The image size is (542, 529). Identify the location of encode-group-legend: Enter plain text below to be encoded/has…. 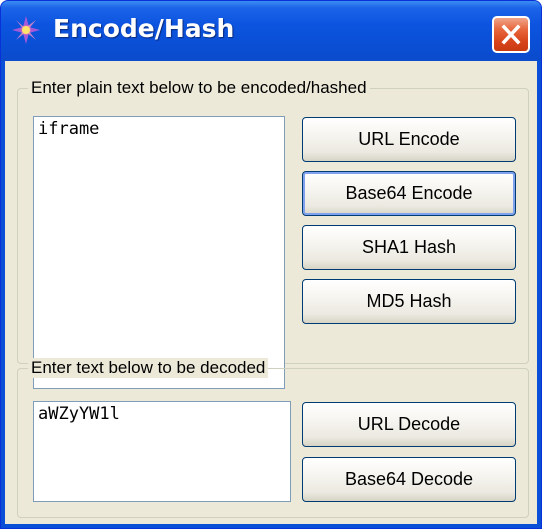
(199, 88).